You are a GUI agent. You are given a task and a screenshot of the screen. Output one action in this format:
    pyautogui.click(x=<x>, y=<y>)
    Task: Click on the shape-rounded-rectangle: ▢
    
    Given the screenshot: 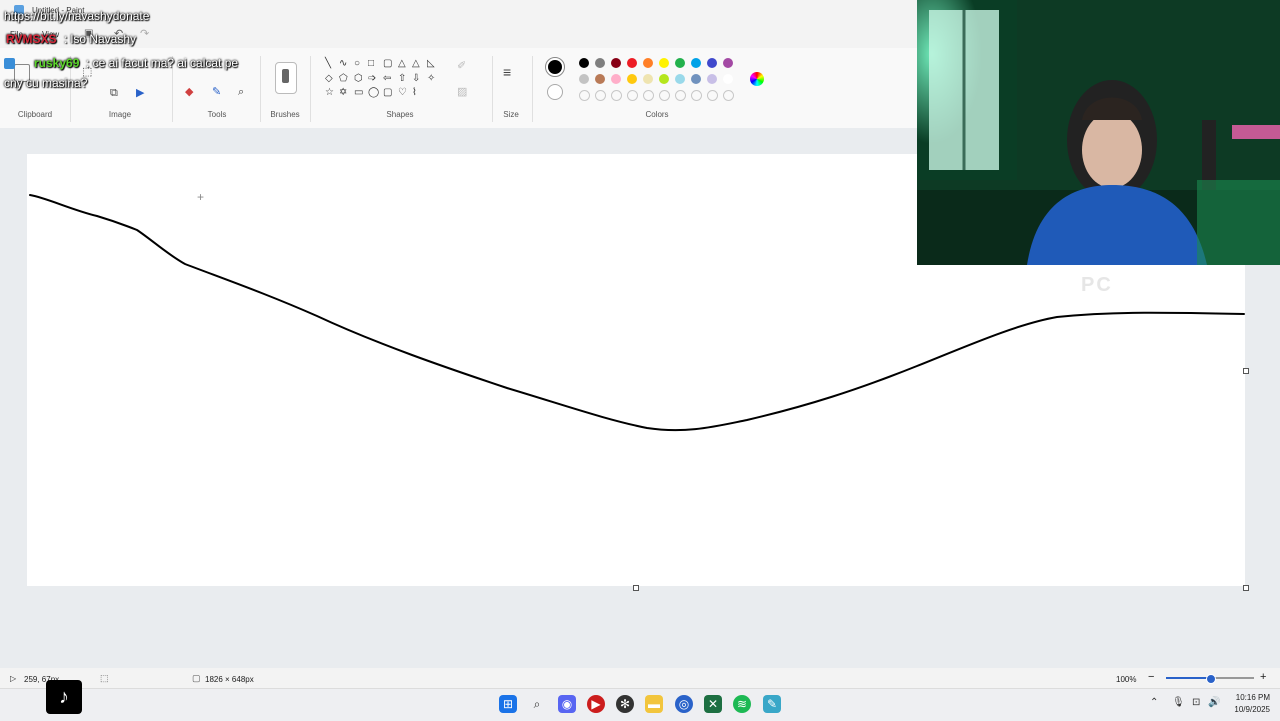 What is the action you would take?
    pyautogui.click(x=387, y=64)
    